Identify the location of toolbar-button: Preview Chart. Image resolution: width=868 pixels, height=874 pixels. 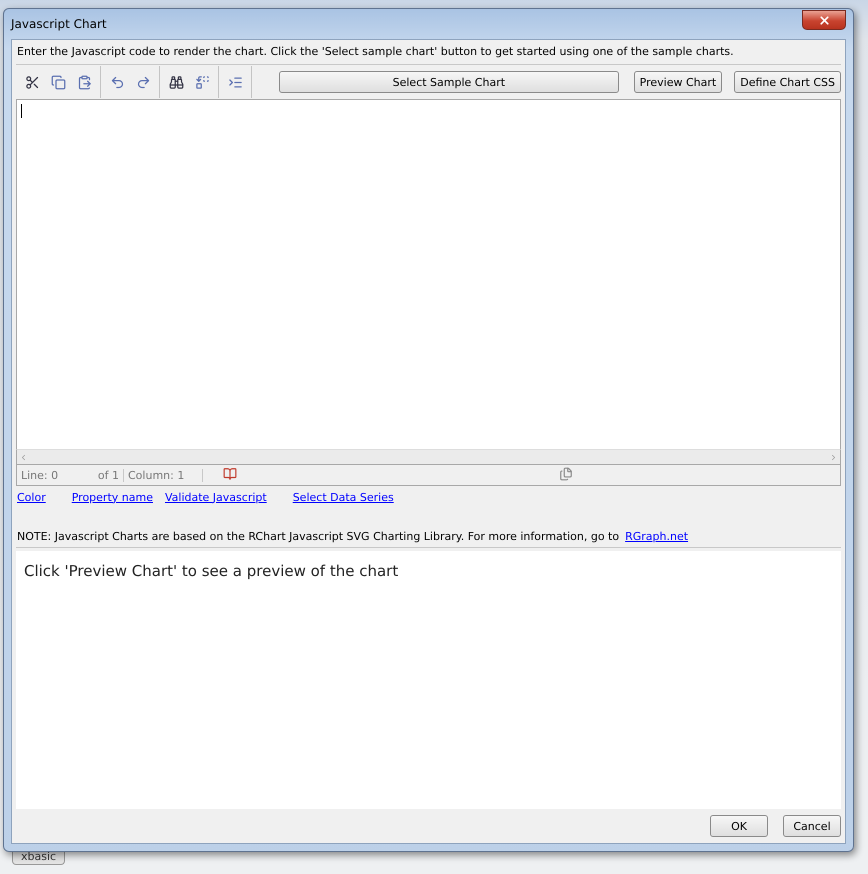
(678, 82).